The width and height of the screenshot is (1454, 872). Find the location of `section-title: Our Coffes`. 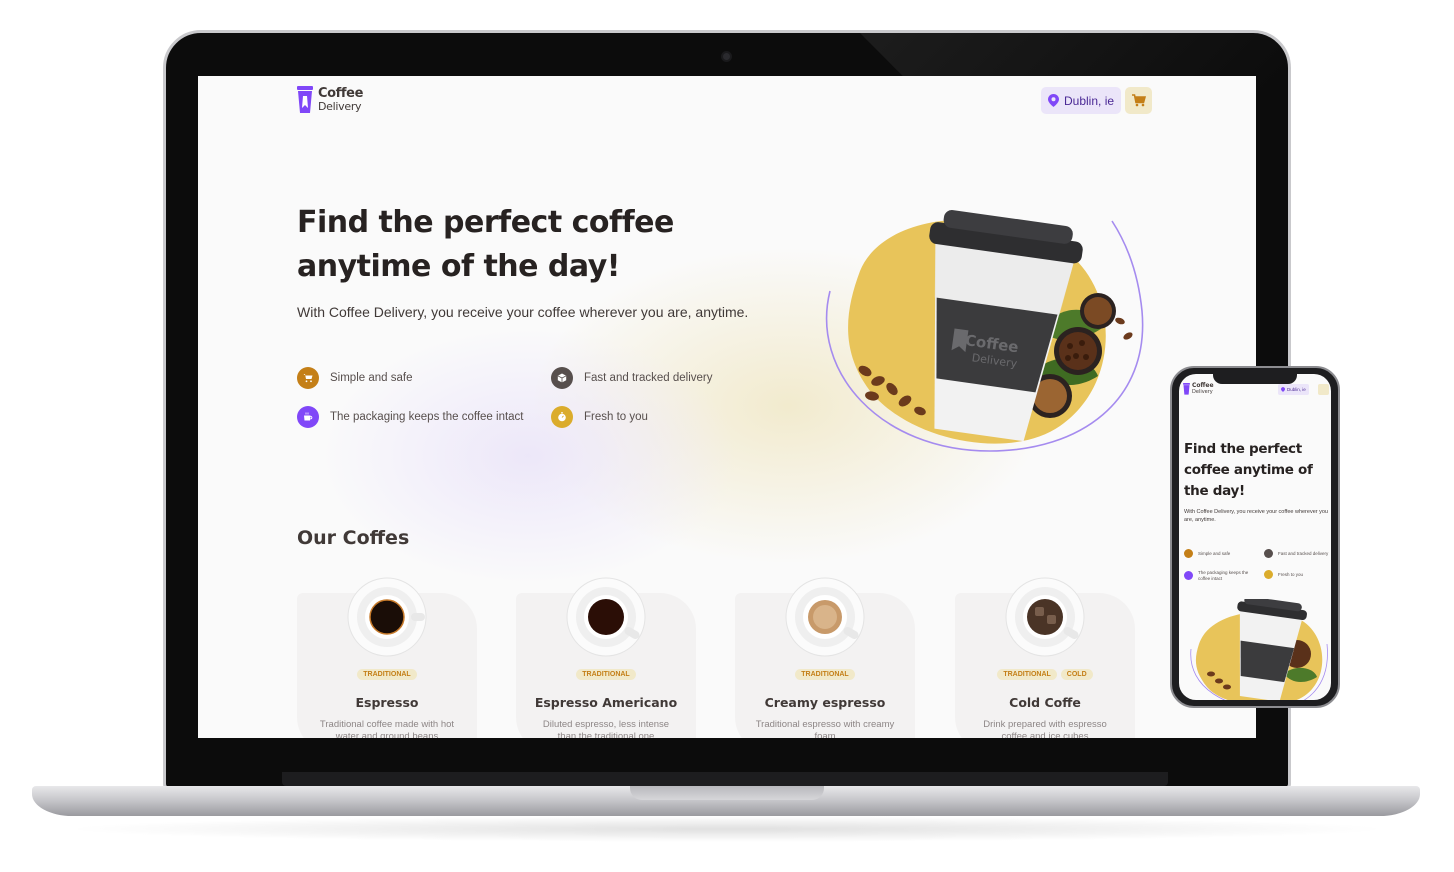

section-title: Our Coffes is located at coordinates (353, 538).